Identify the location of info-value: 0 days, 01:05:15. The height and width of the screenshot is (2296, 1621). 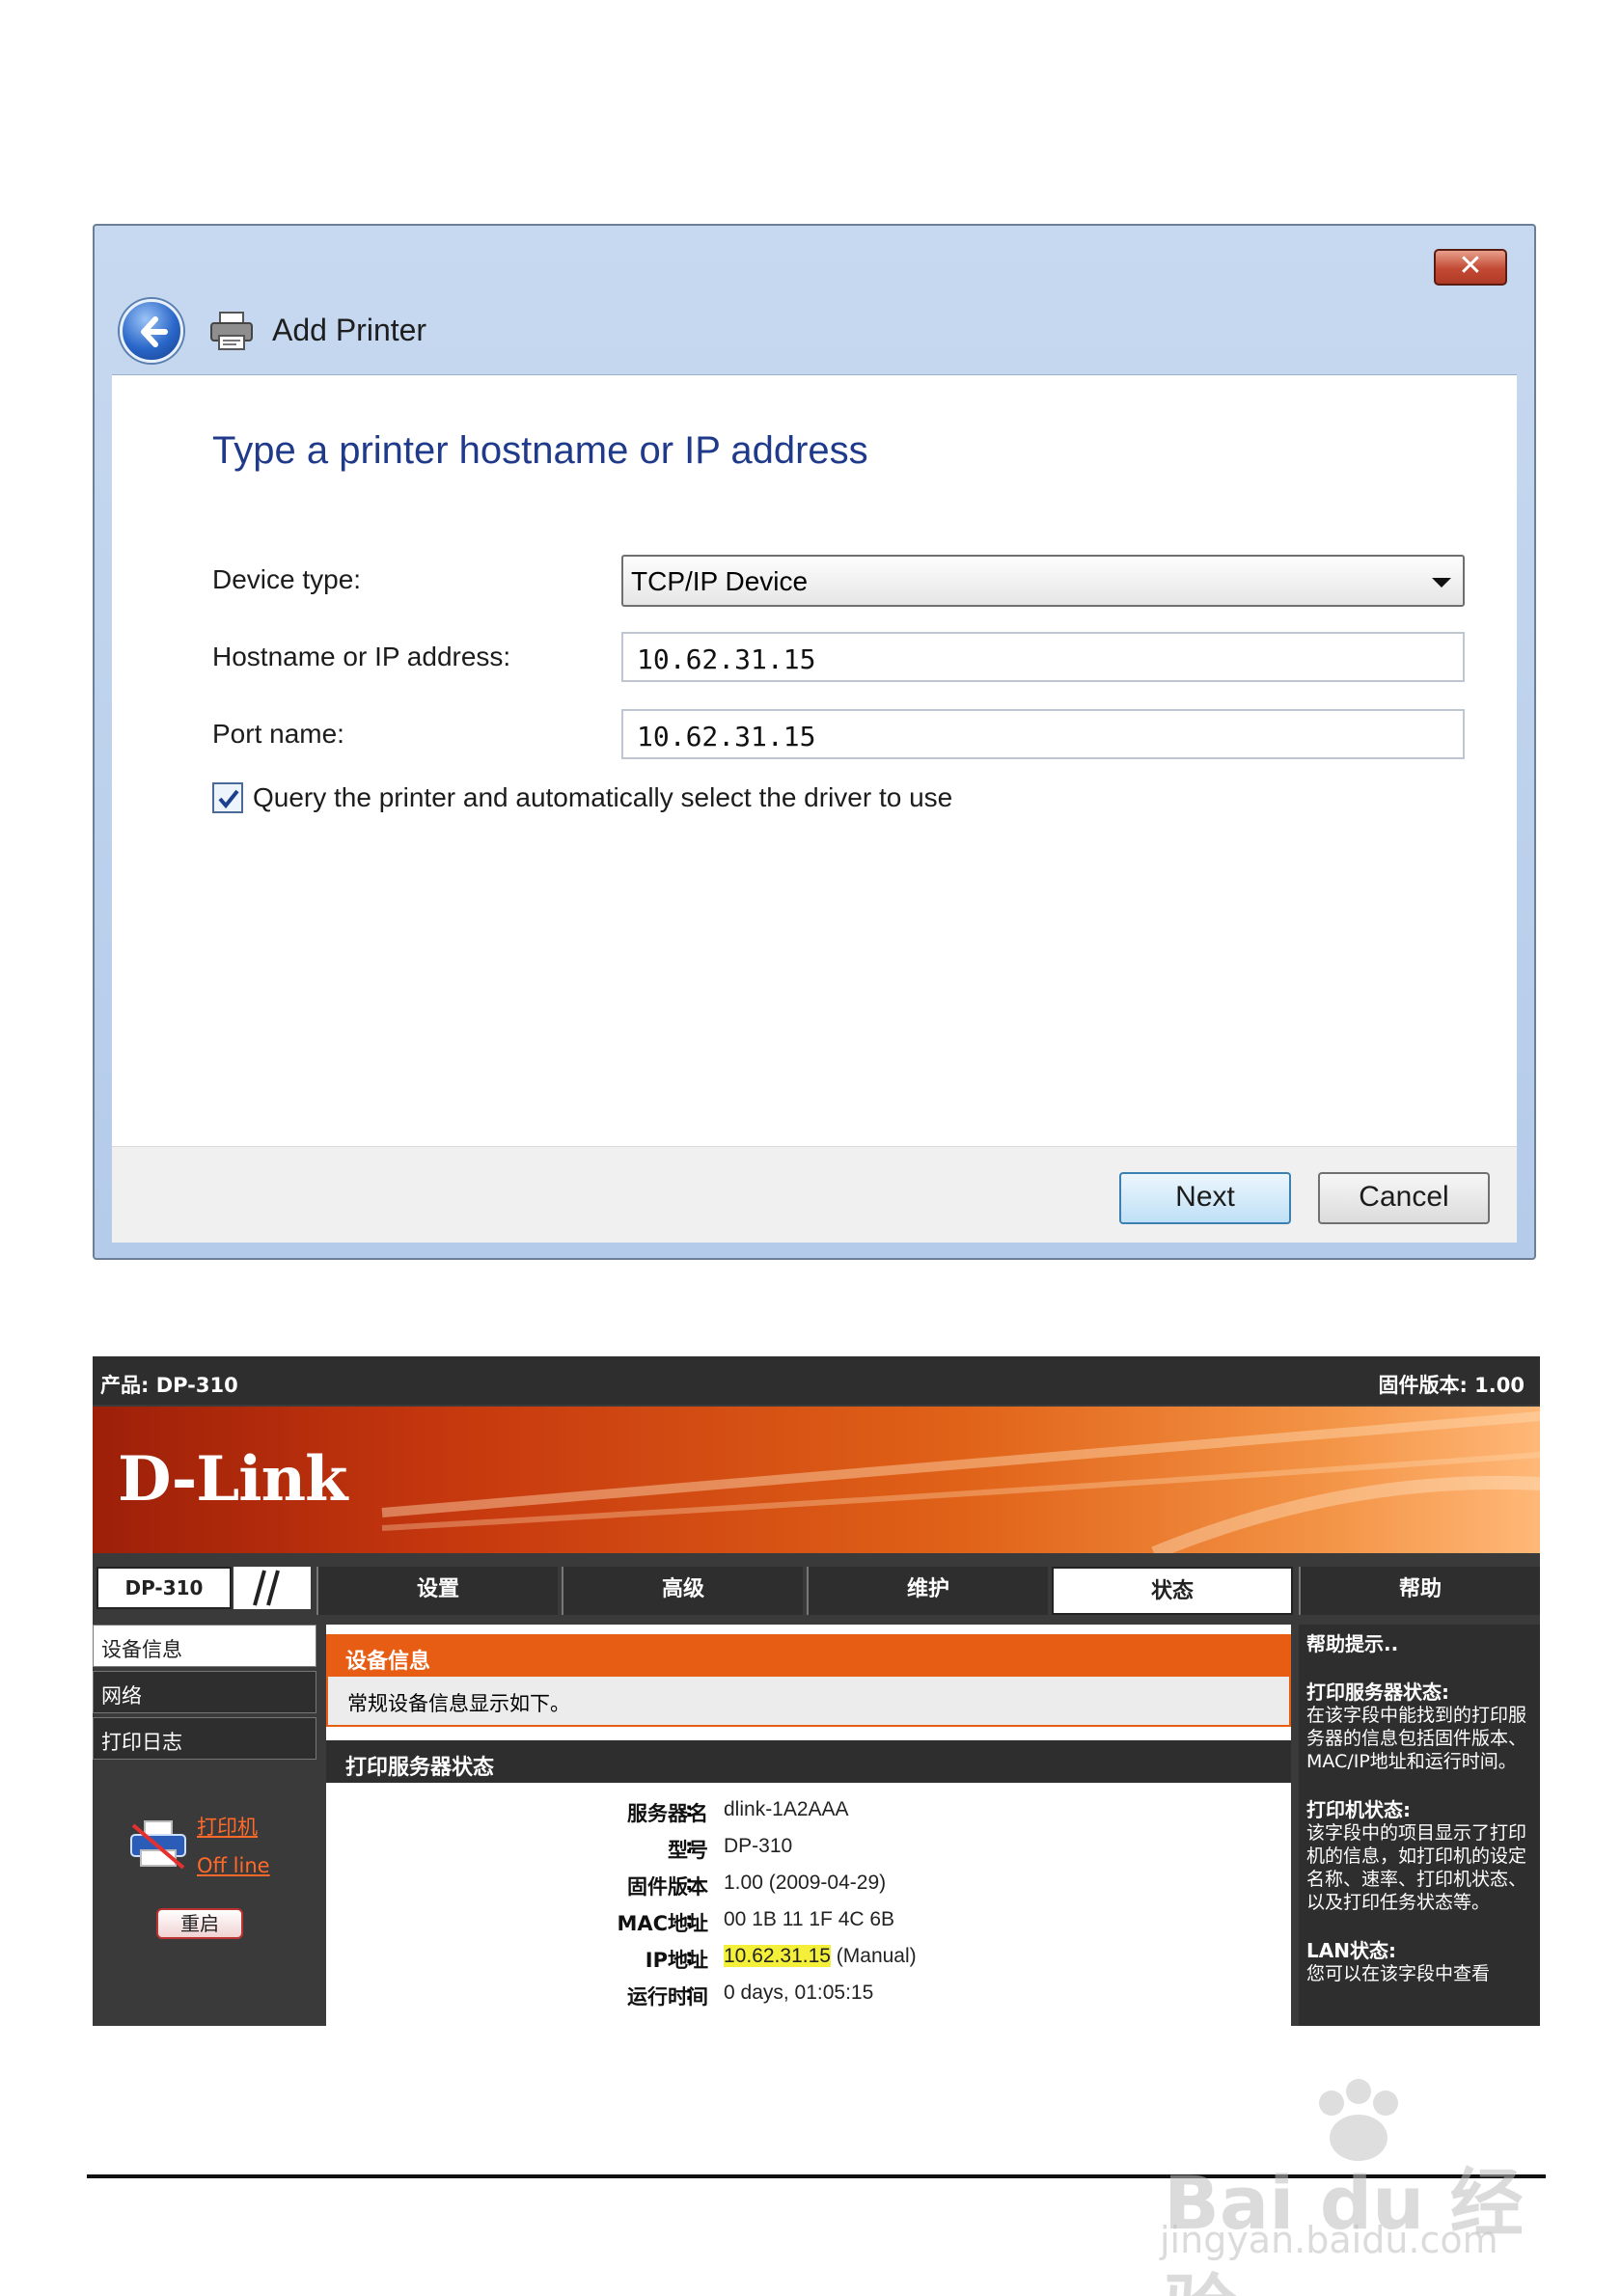
(799, 1993).